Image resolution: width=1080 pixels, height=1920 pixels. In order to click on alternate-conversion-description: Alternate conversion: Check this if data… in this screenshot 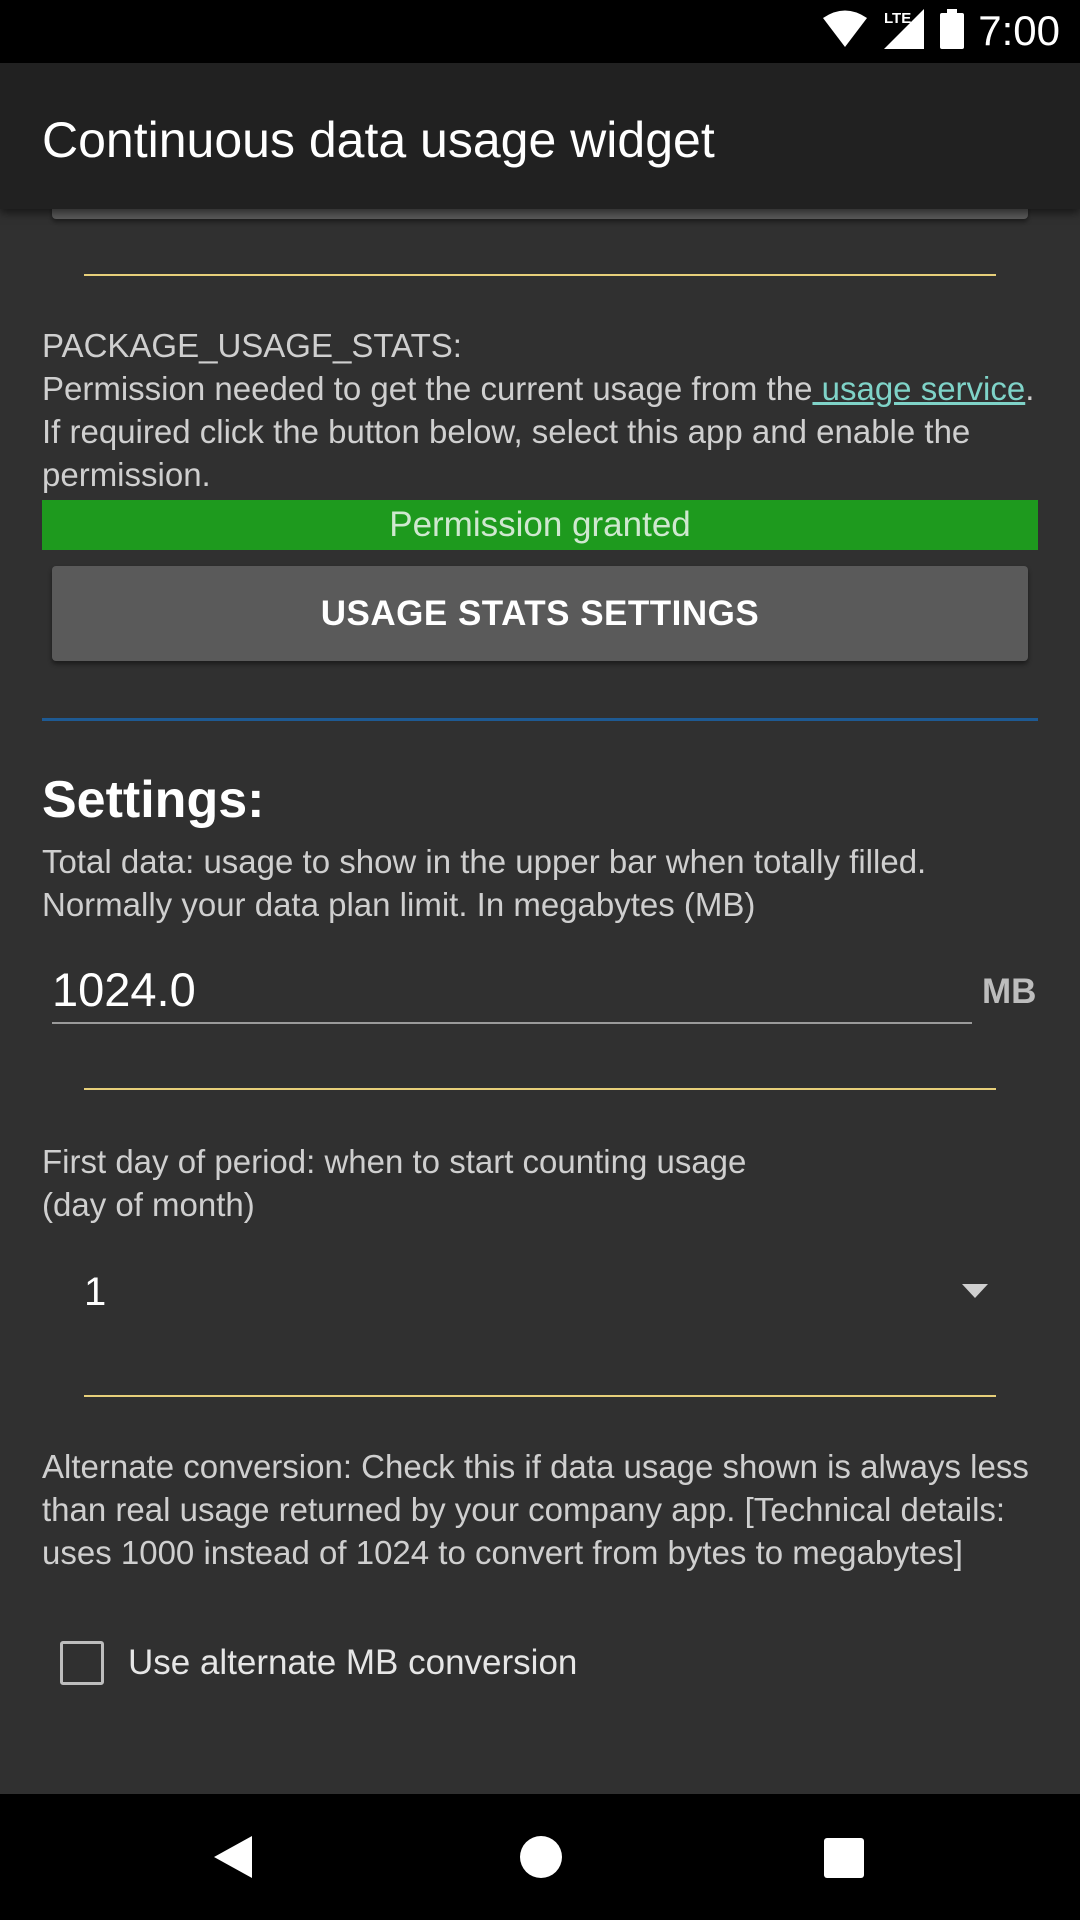, I will do `click(535, 1509)`.